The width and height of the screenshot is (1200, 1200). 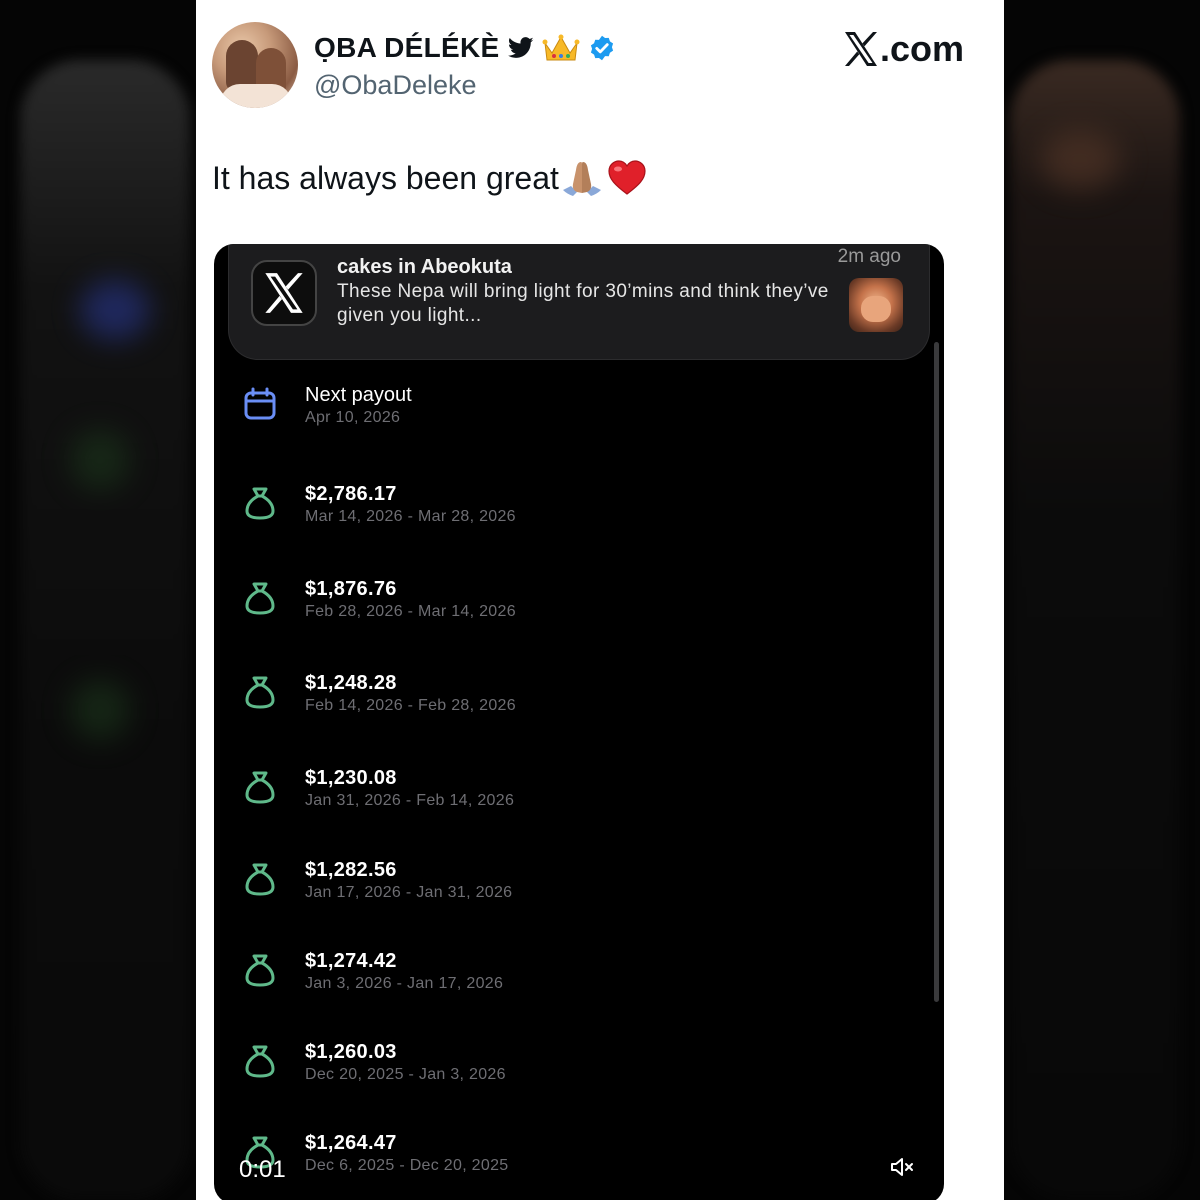 I want to click on muted-speaker-icon, so click(x=903, y=1167).